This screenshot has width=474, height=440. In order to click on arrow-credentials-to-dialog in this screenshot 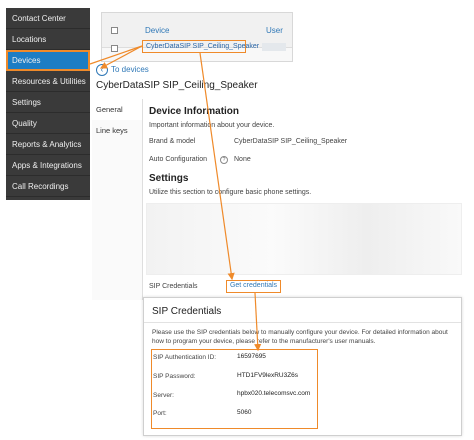, I will do `click(258, 322)`.